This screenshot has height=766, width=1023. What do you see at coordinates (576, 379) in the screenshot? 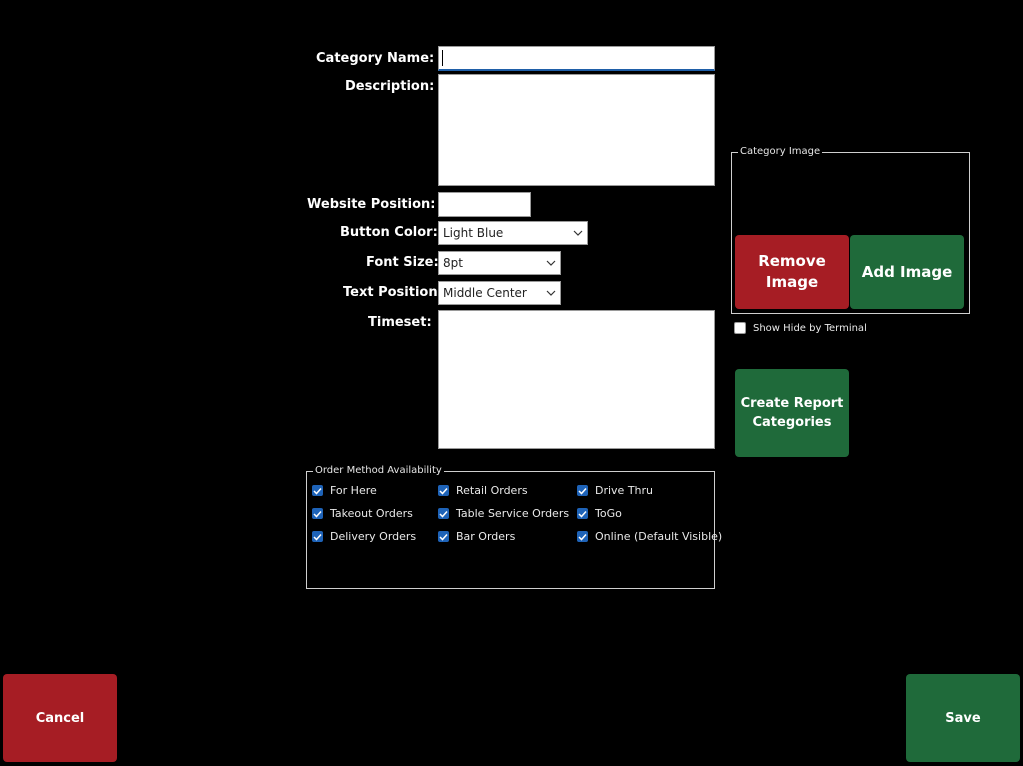
I see `timeset-list` at bounding box center [576, 379].